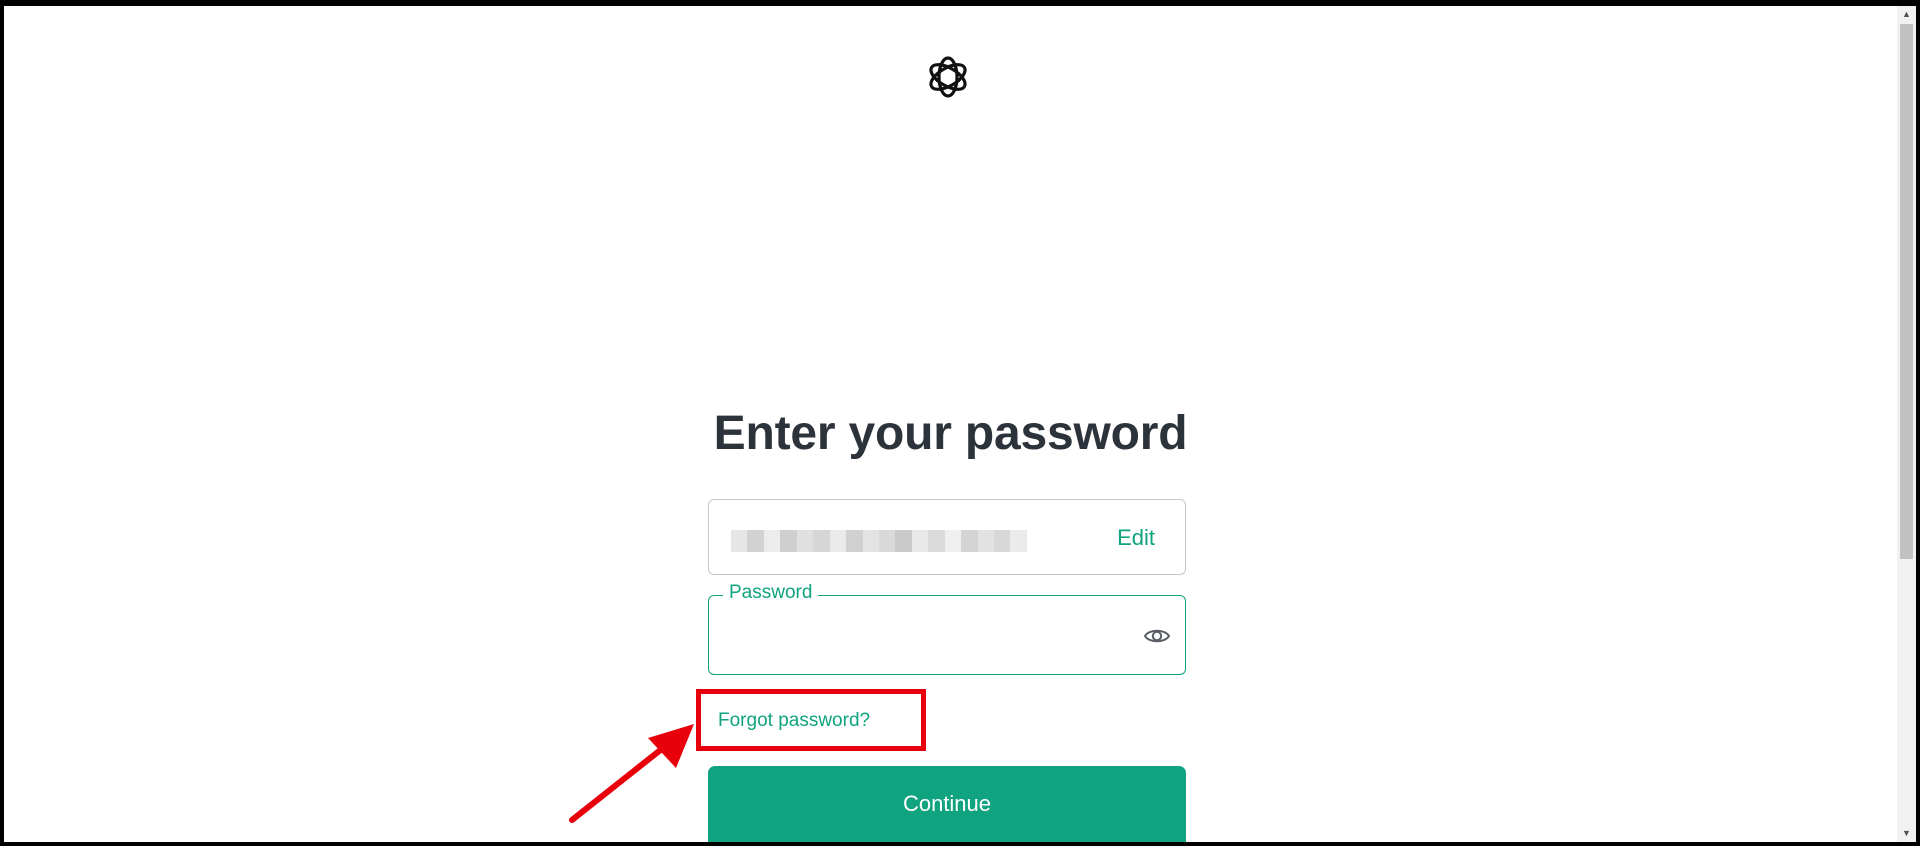 The image size is (1920, 846). What do you see at coordinates (811, 720) in the screenshot?
I see `annotation-highlight-box` at bounding box center [811, 720].